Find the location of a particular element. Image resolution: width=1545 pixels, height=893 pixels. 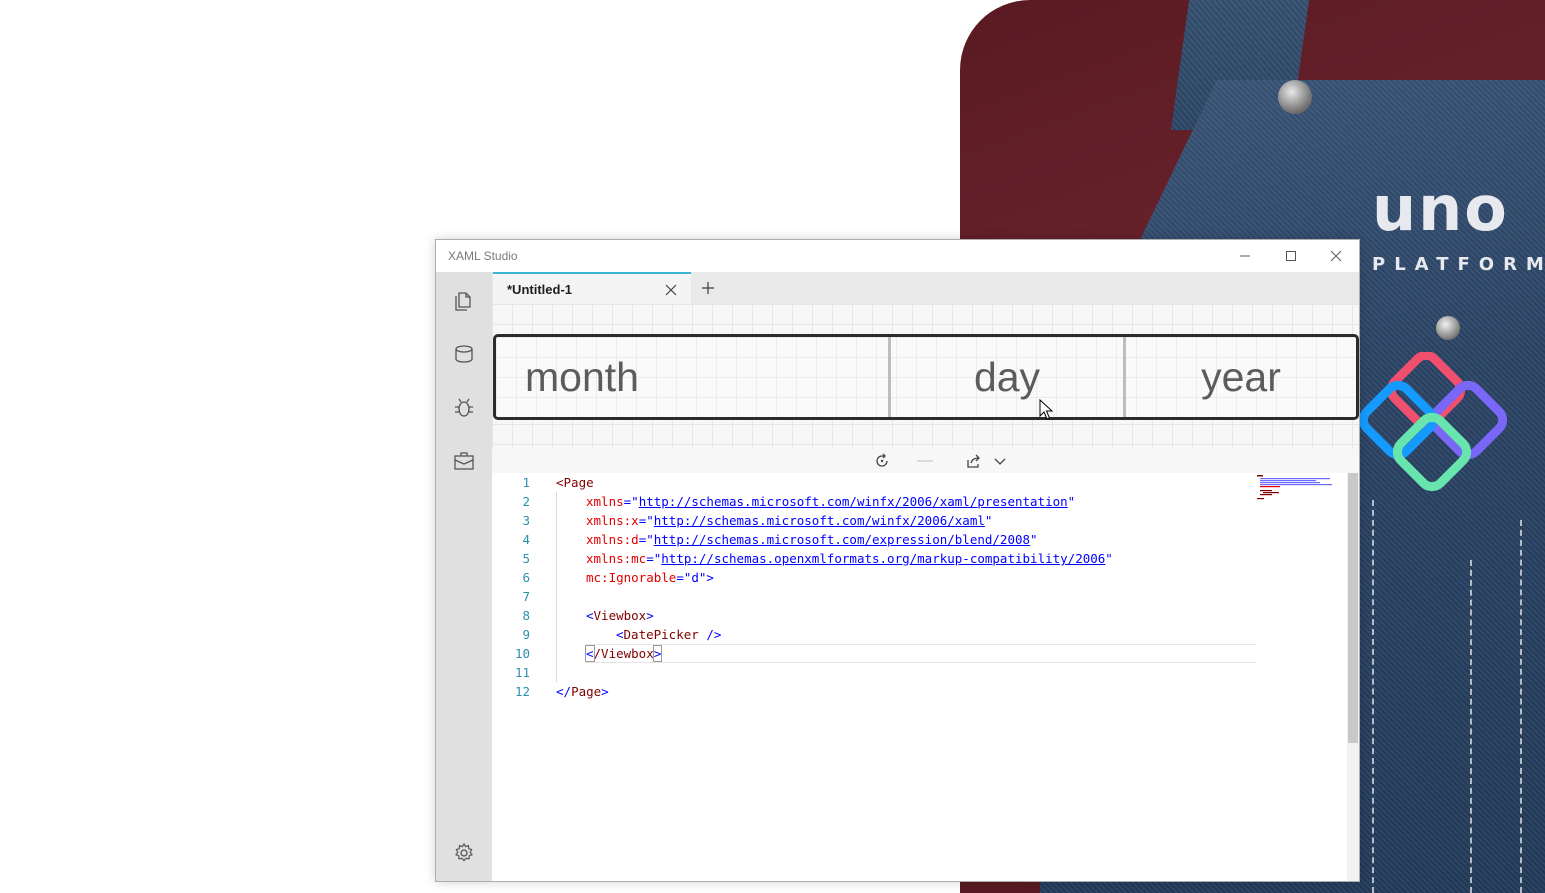

minimize-icon is located at coordinates (1245, 256).